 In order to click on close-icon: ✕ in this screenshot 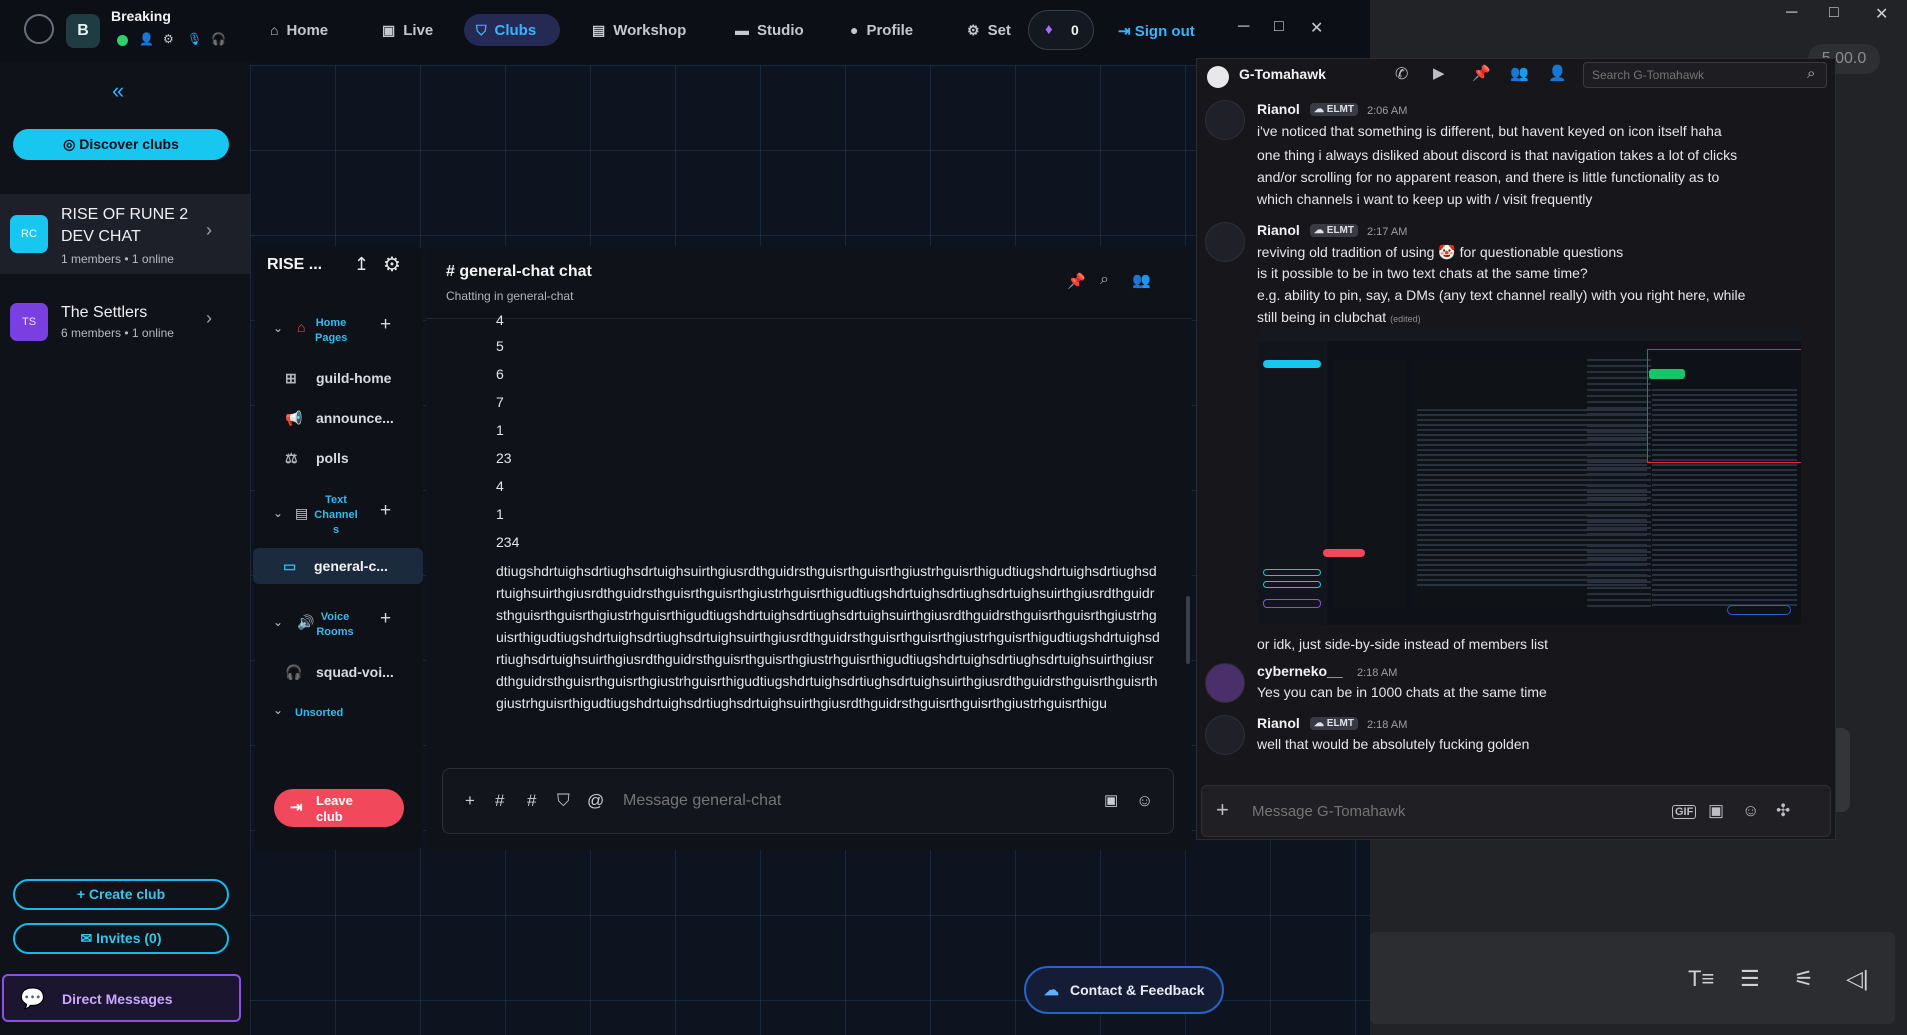, I will do `click(1881, 14)`.